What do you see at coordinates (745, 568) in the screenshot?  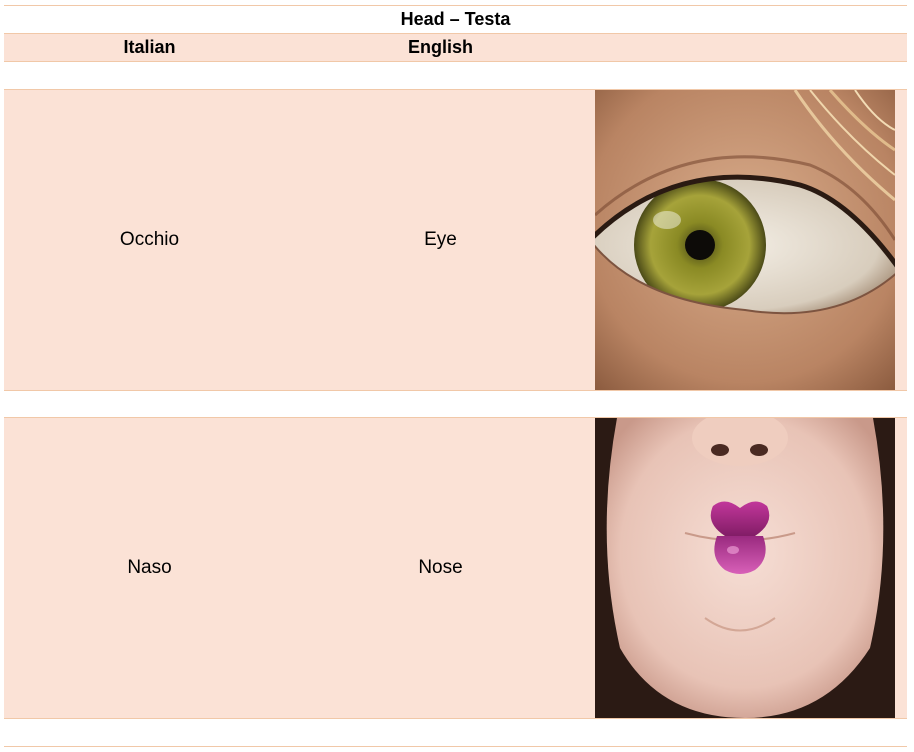 I see `lips-photo` at bounding box center [745, 568].